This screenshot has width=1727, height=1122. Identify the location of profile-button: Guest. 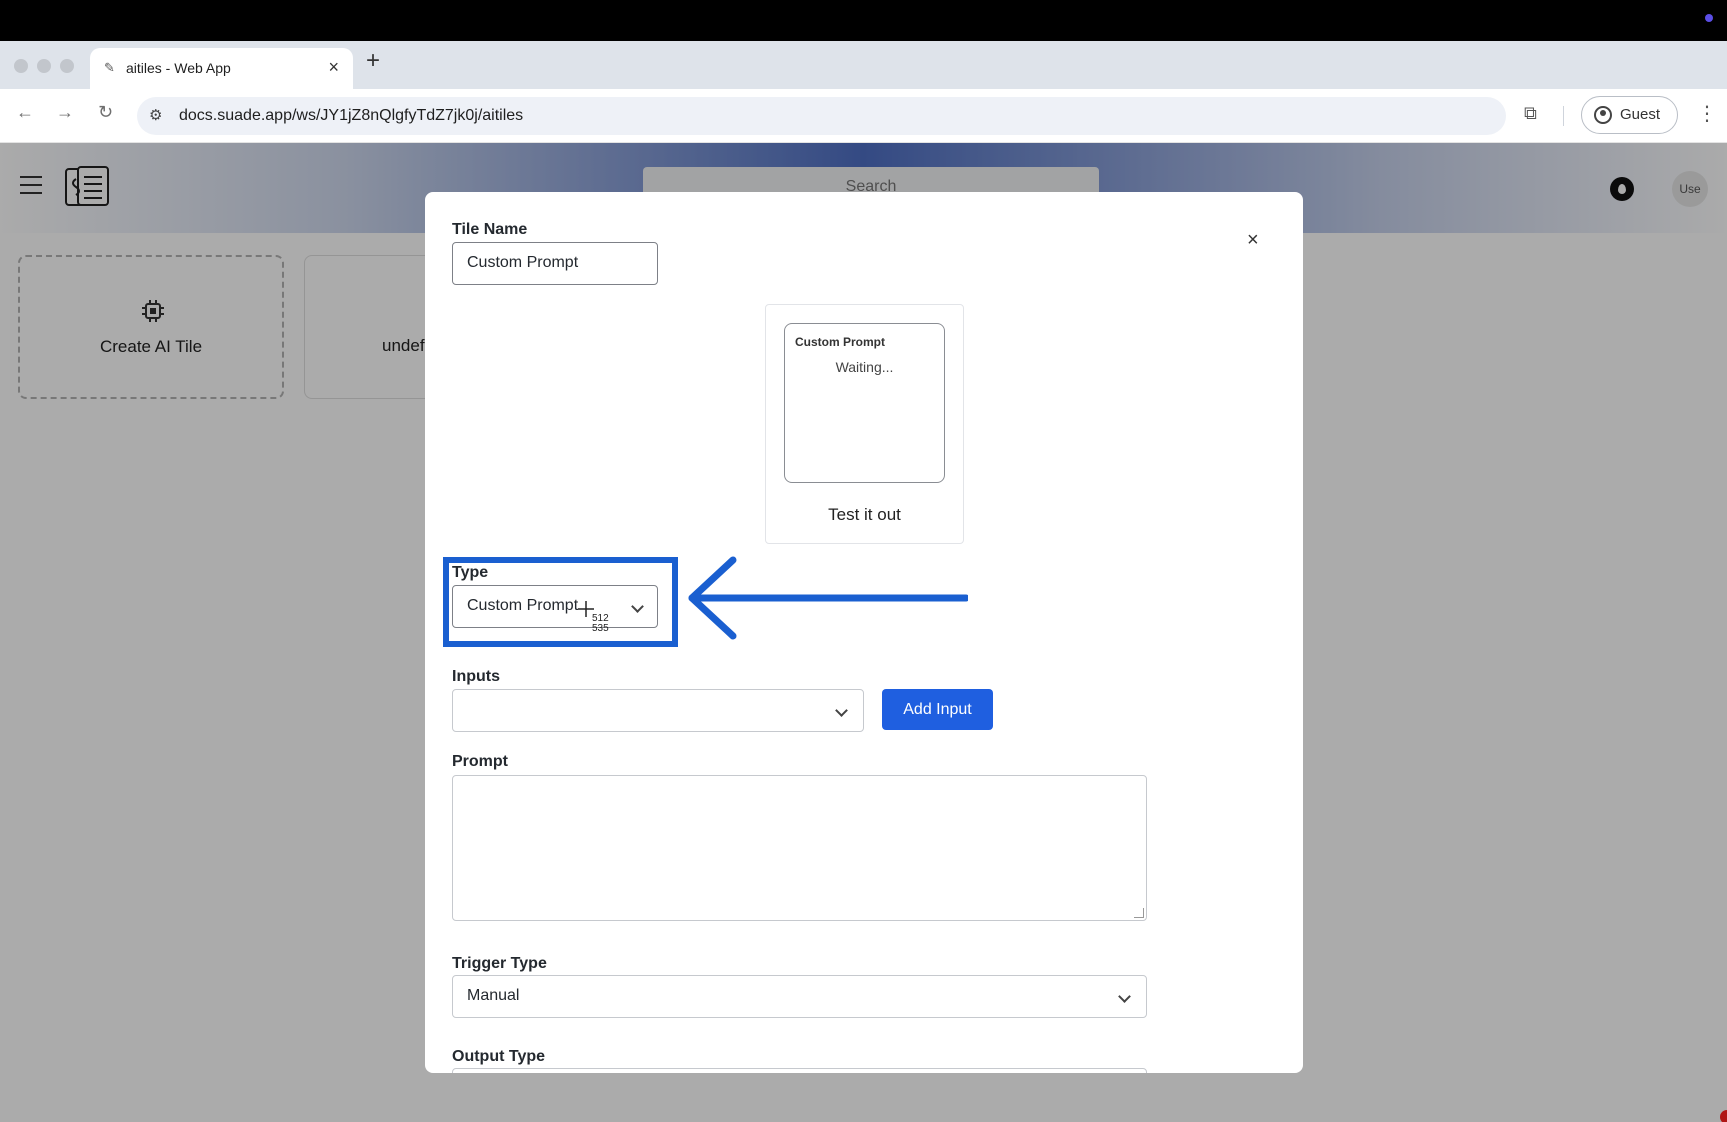
(1629, 115).